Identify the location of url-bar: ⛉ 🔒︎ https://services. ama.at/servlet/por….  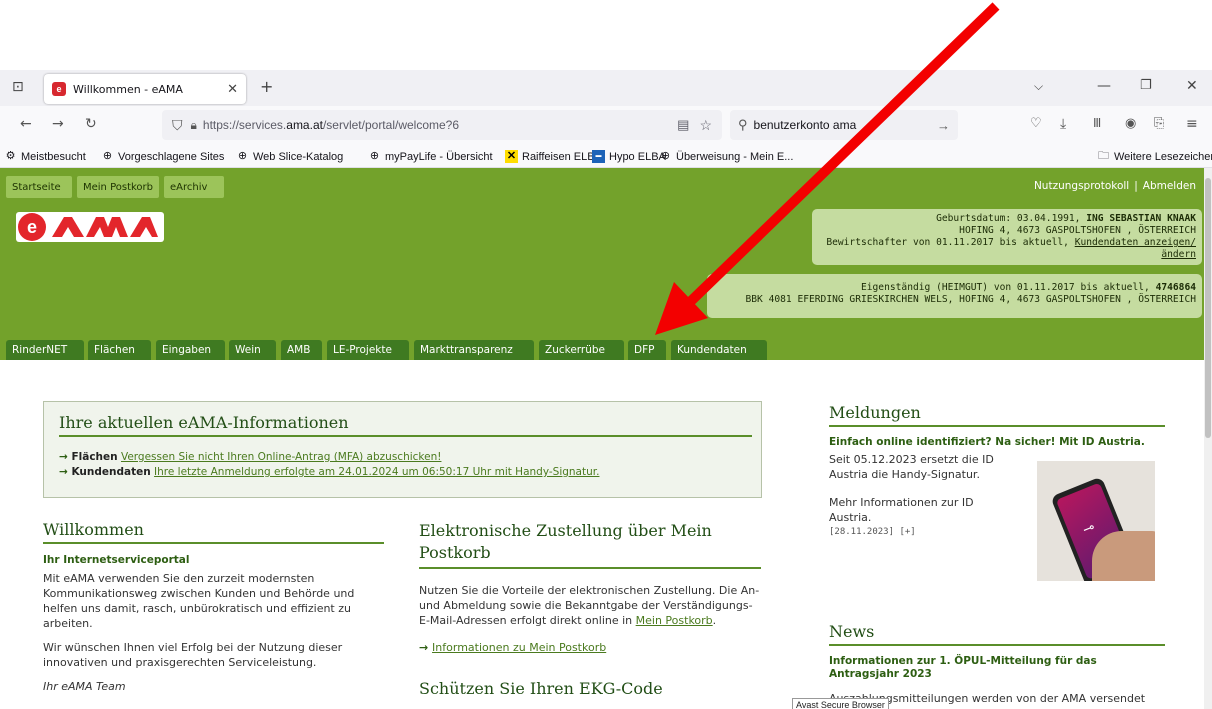
(442, 125).